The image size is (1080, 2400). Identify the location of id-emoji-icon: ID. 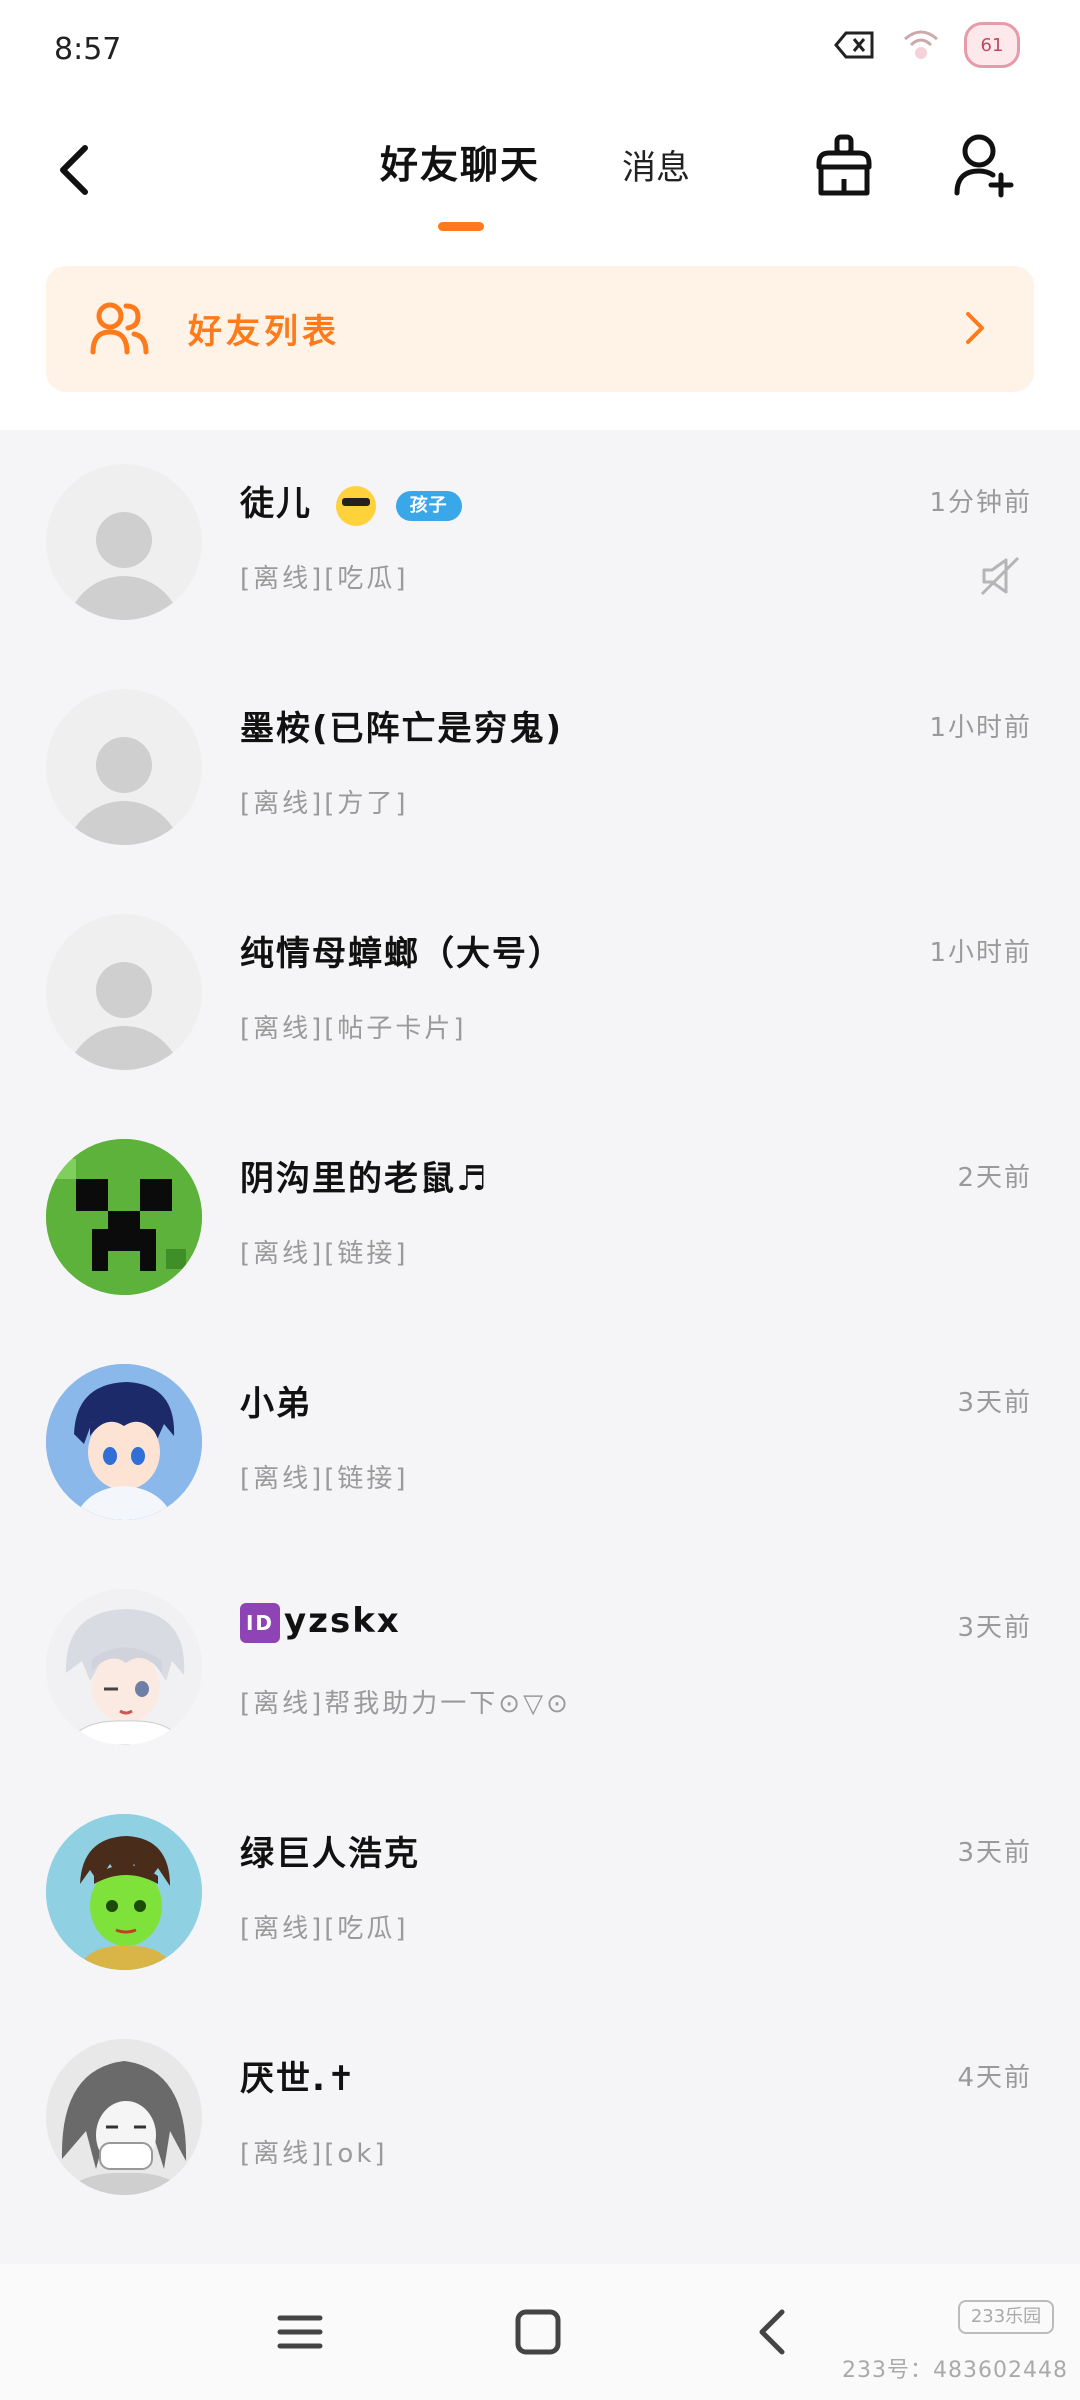
(260, 1622).